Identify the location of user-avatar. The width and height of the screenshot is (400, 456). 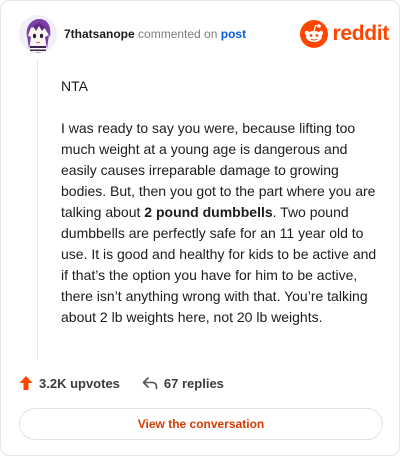
(38, 34).